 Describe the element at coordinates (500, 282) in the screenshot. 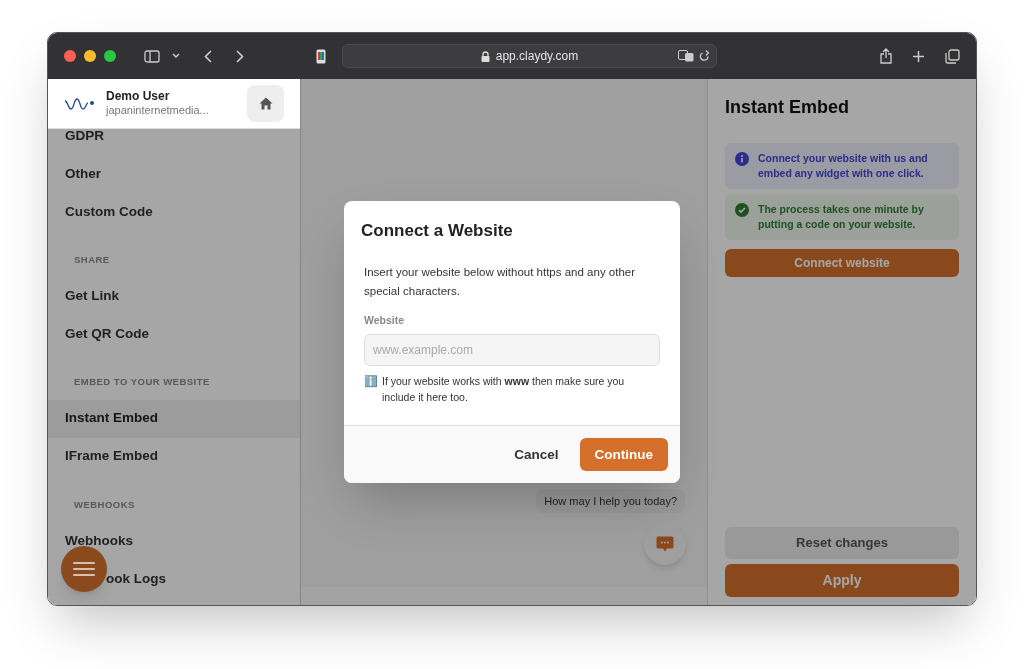

I see `dialog-description: Insert your website below without https and any other special characters.` at that location.